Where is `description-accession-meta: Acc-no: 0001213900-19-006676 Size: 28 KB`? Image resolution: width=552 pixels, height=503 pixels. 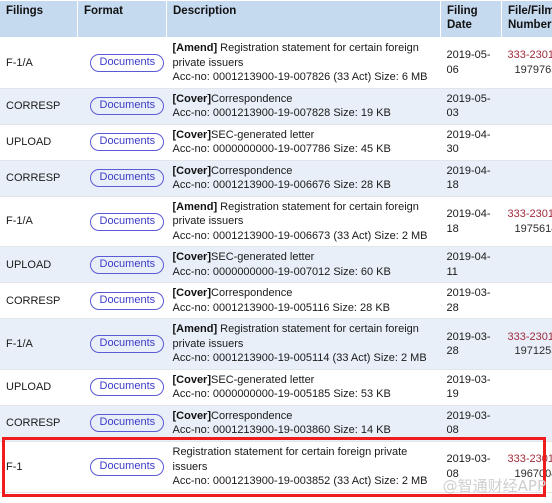 description-accession-meta: Acc-no: 0001213900-19-006676 Size: 28 KB is located at coordinates (281, 185).